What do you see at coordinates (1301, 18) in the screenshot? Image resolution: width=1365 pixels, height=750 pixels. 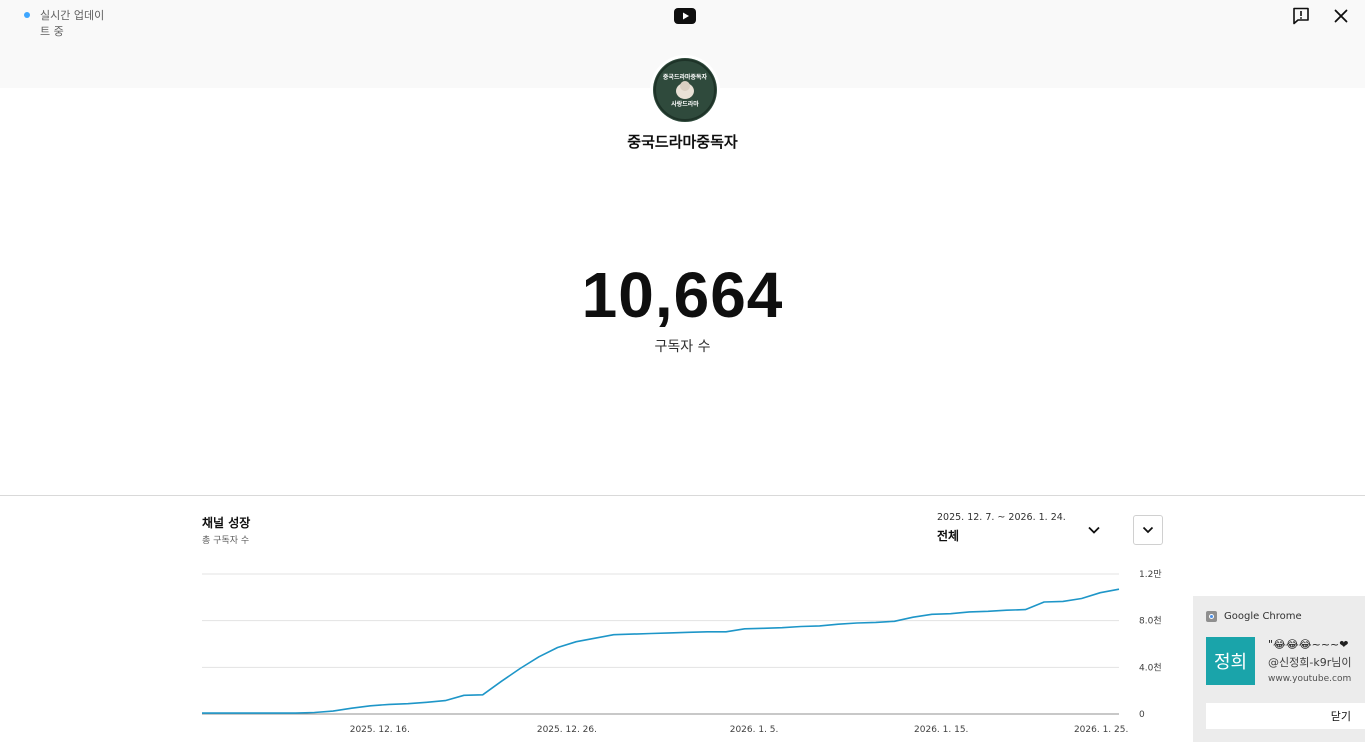 I see `feedback-icon` at bounding box center [1301, 18].